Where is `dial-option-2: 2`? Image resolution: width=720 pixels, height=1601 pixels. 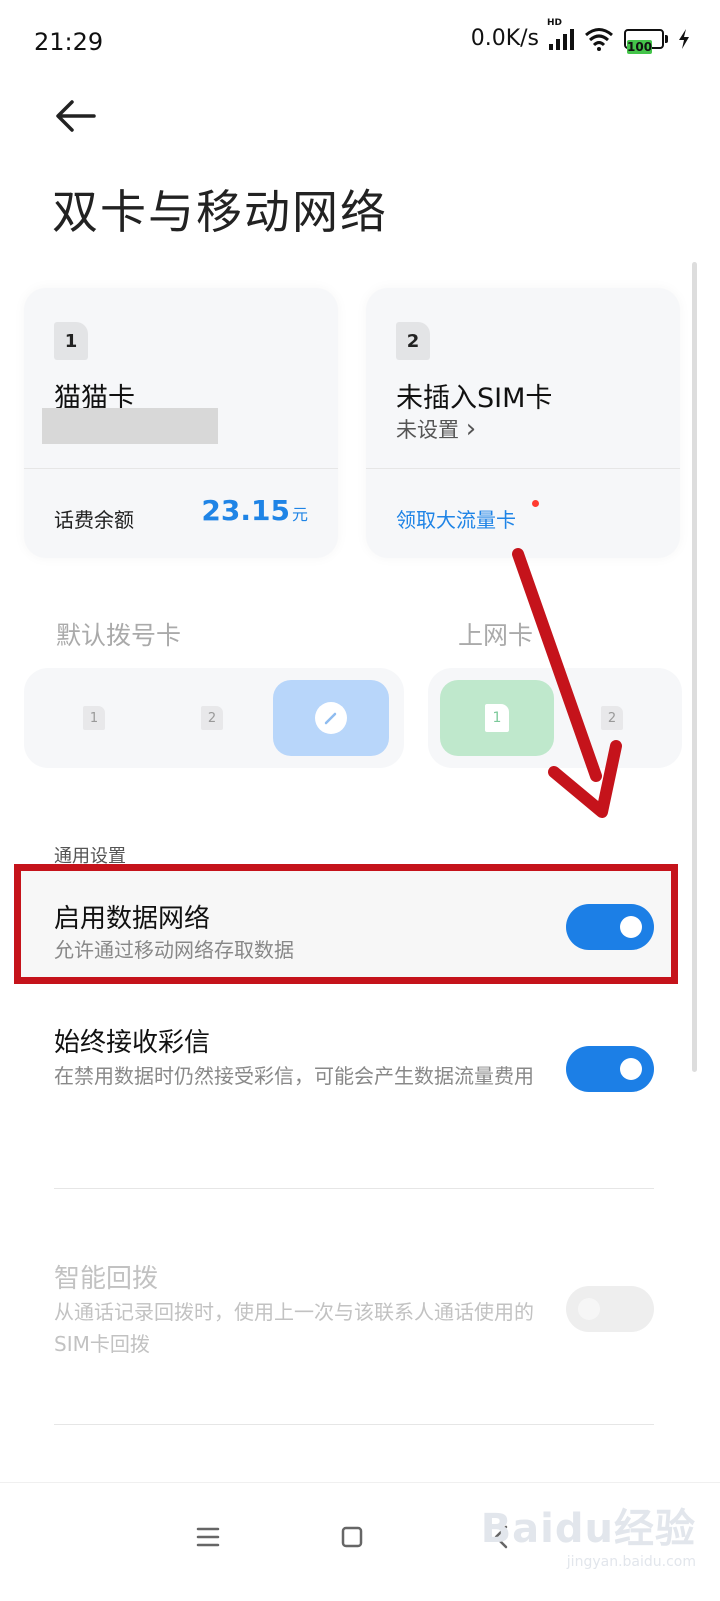
dial-option-2: 2 is located at coordinates (212, 718).